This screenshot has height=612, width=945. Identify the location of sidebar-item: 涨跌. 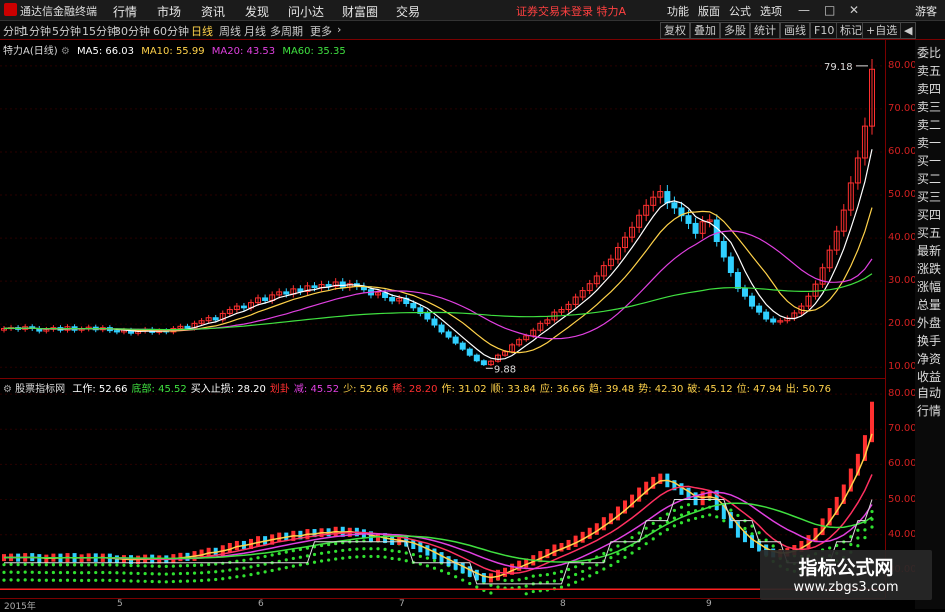
(931, 269).